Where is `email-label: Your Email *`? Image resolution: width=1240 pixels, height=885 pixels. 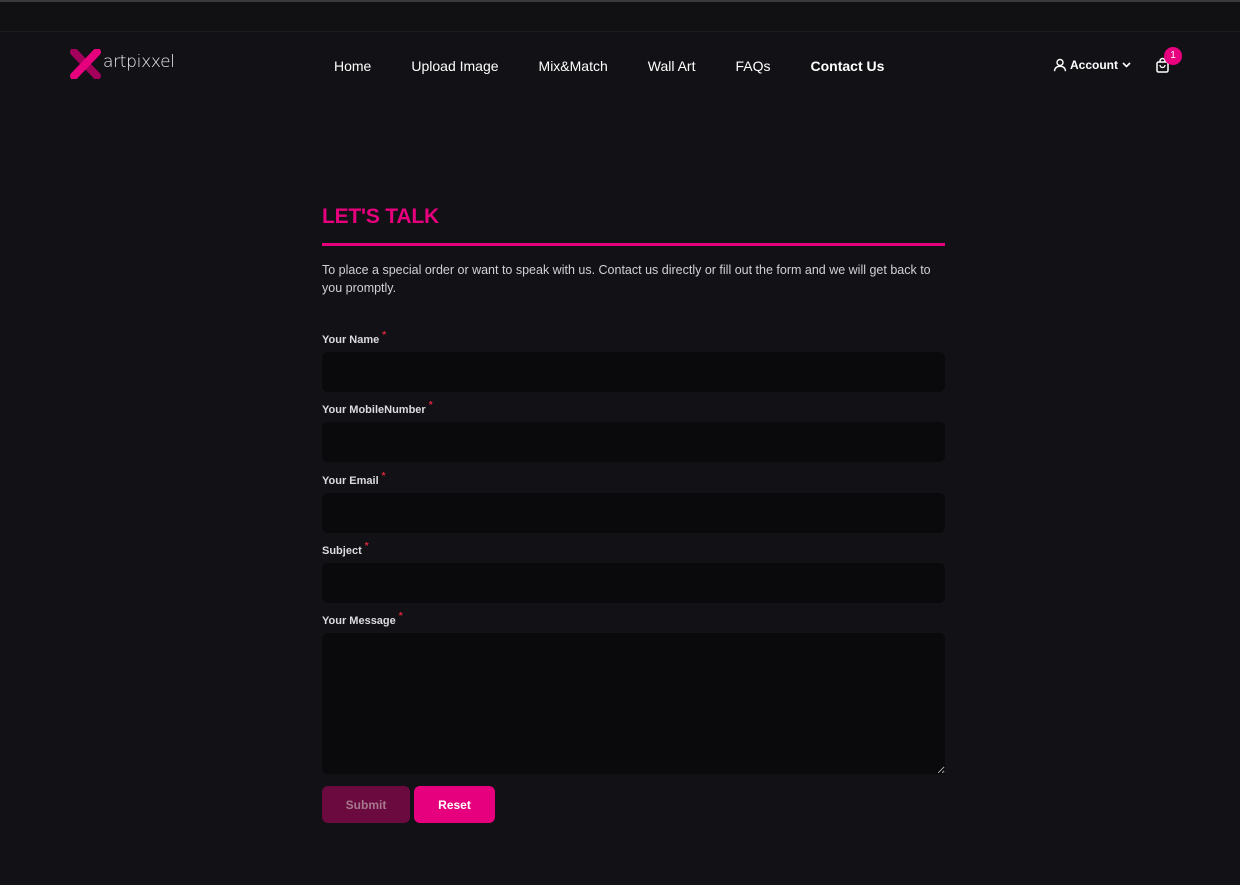 email-label: Your Email * is located at coordinates (633, 479).